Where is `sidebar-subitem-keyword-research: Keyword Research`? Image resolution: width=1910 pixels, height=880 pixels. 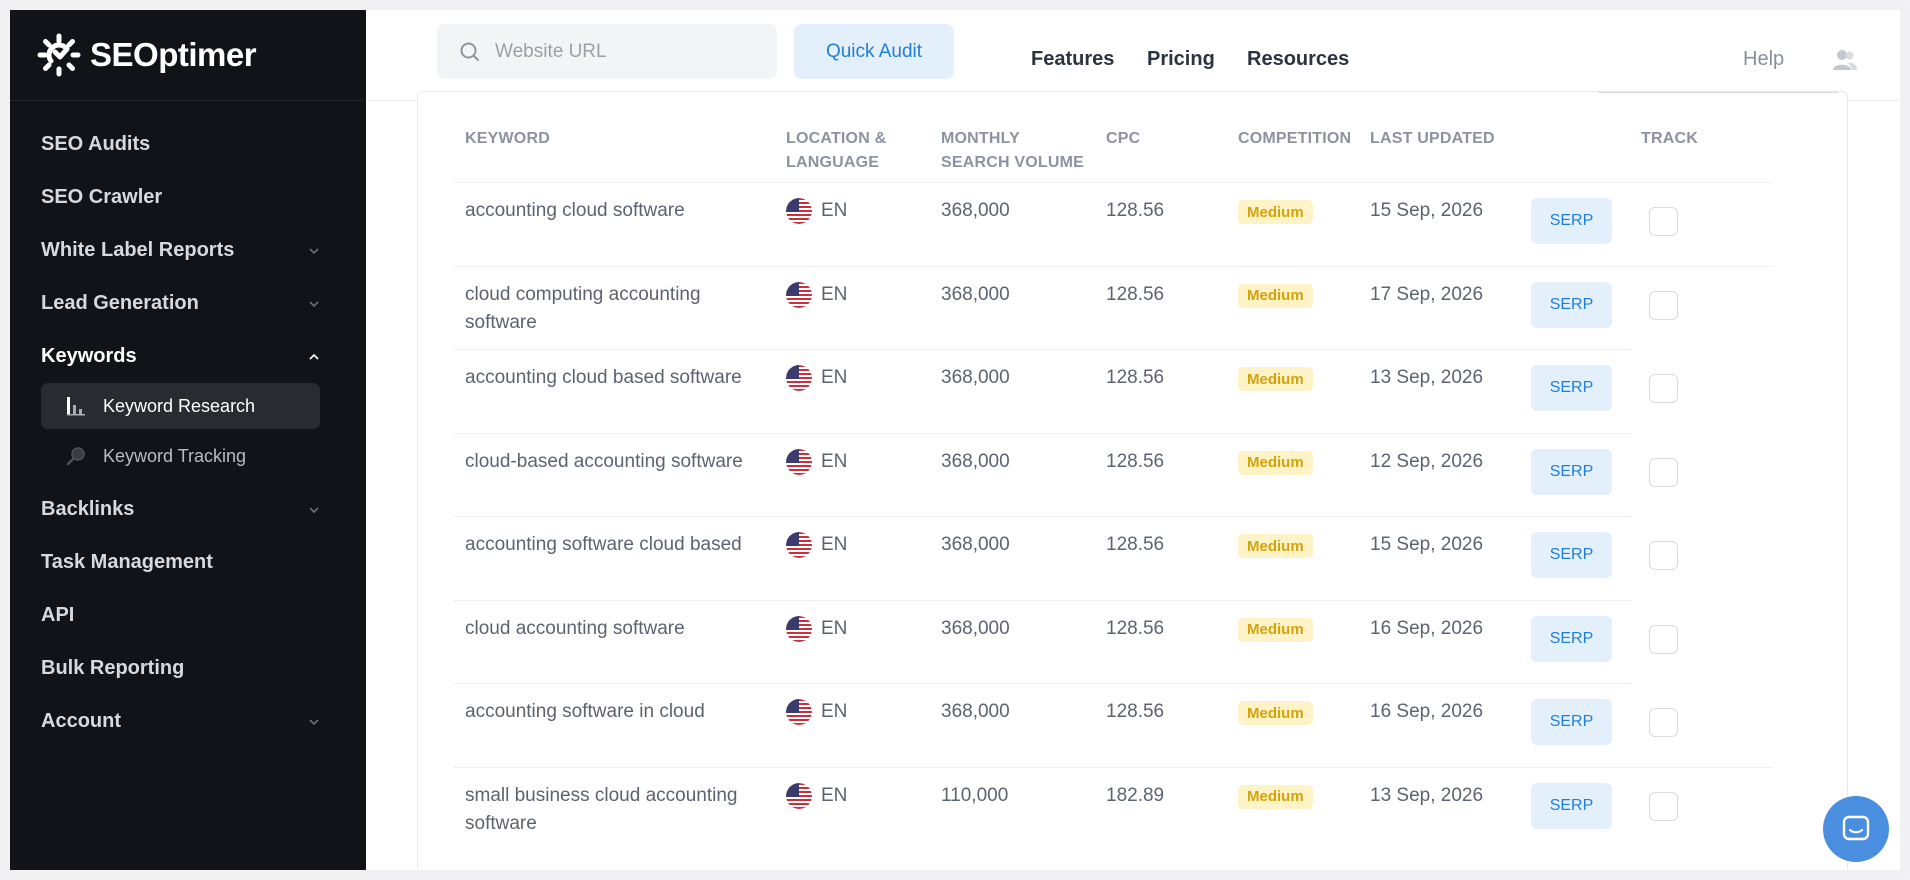 sidebar-subitem-keyword-research: Keyword Research is located at coordinates (180, 406).